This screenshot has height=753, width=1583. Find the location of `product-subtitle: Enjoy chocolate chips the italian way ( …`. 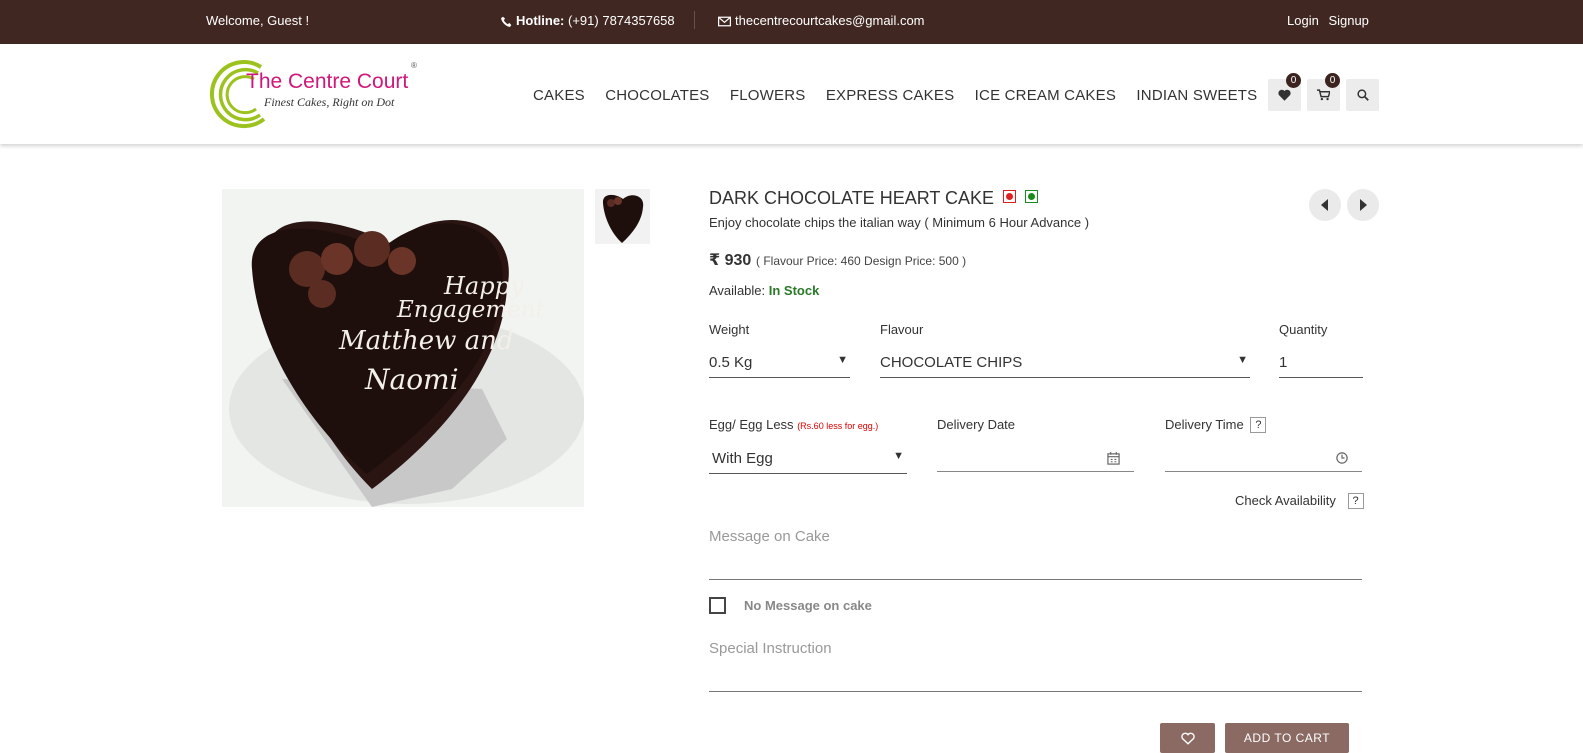

product-subtitle: Enjoy chocolate chips the italian way ( … is located at coordinates (899, 222).